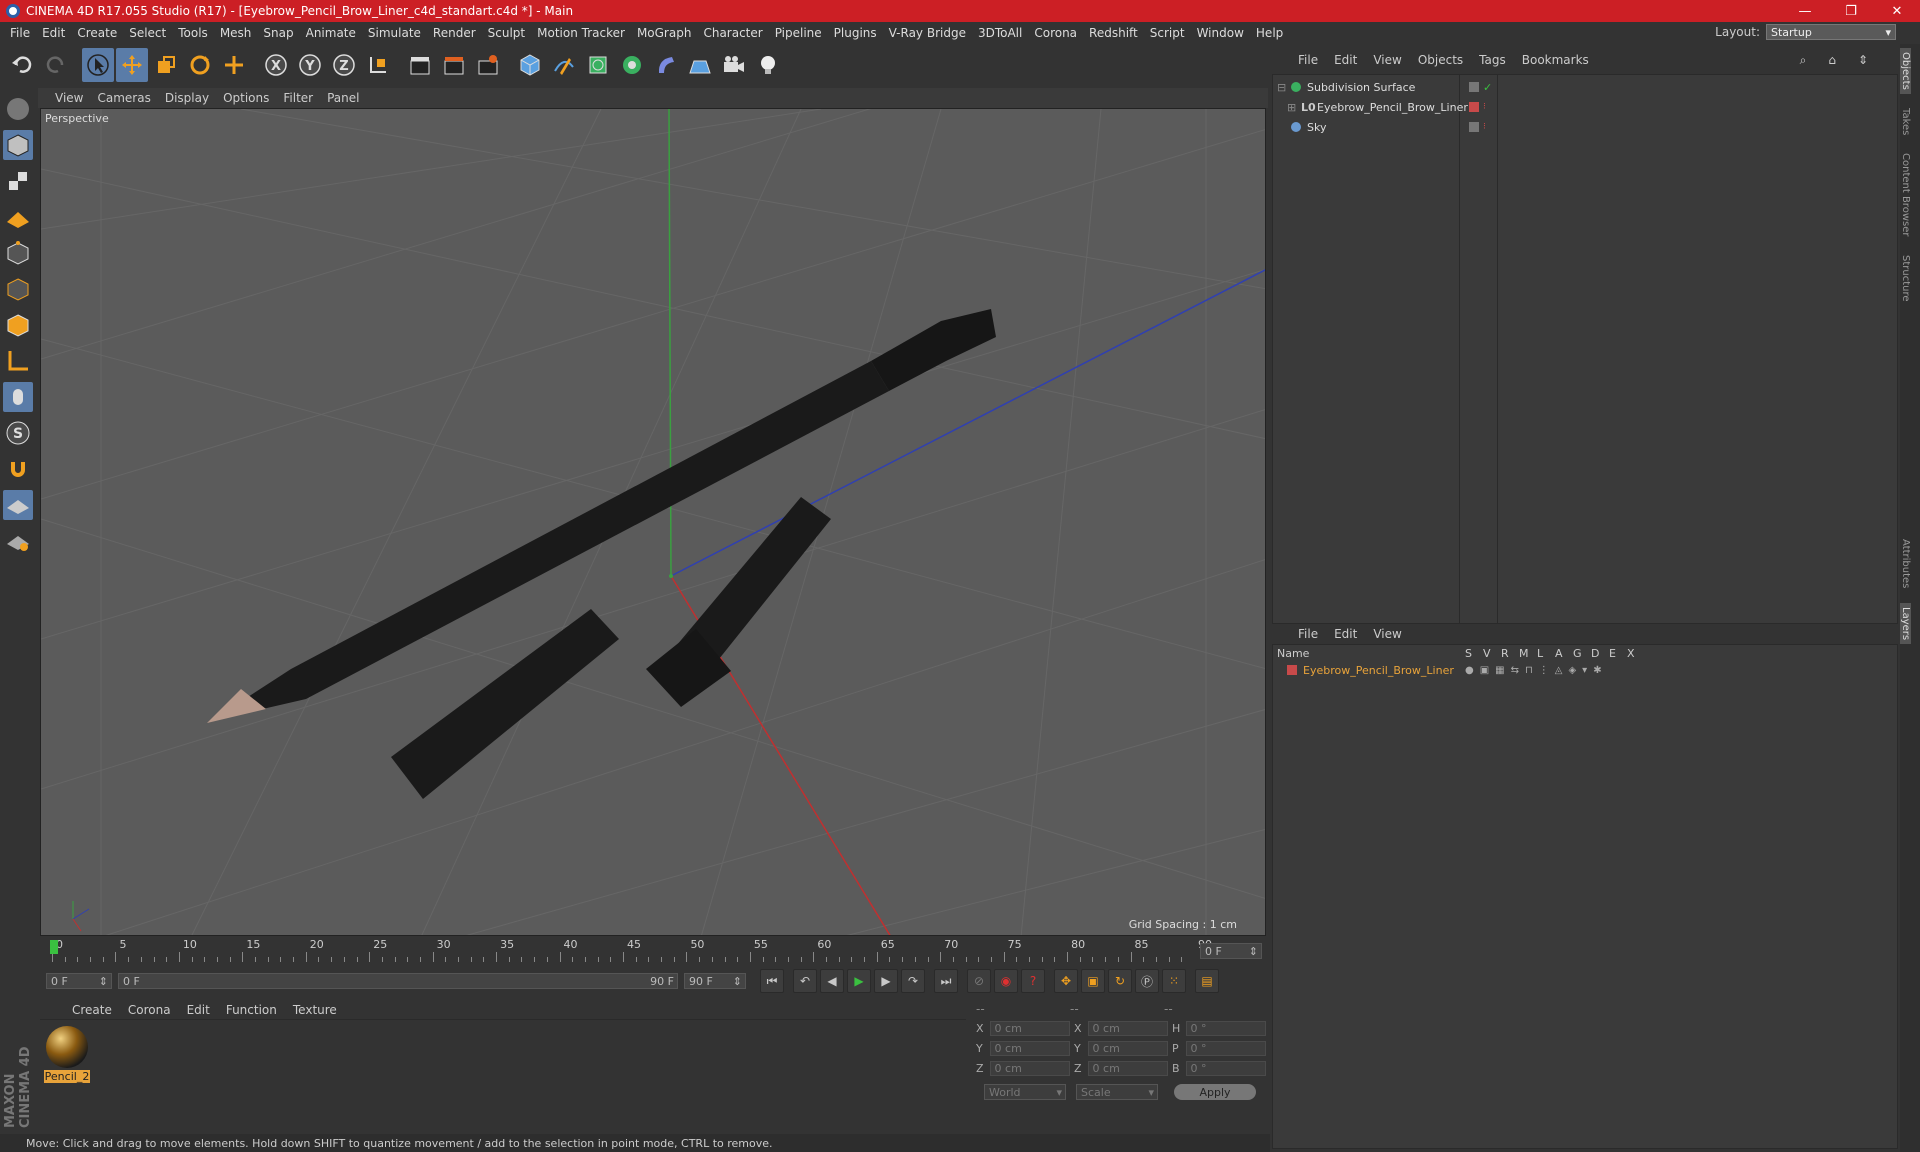 Image resolution: width=1920 pixels, height=1152 pixels. I want to click on playhead, so click(54, 947).